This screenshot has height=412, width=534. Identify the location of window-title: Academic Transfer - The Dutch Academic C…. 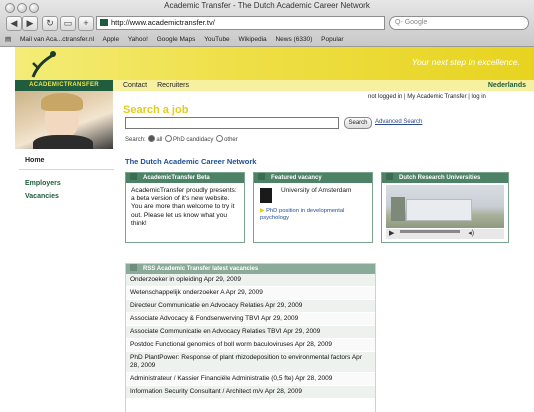
(267, 5).